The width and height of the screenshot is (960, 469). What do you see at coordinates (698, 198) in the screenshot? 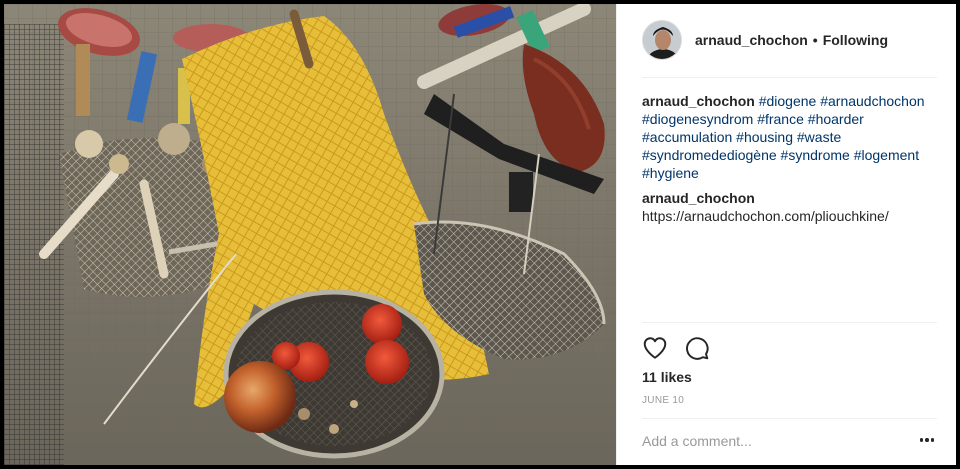
I see `comment-username: arnaud_chochon` at bounding box center [698, 198].